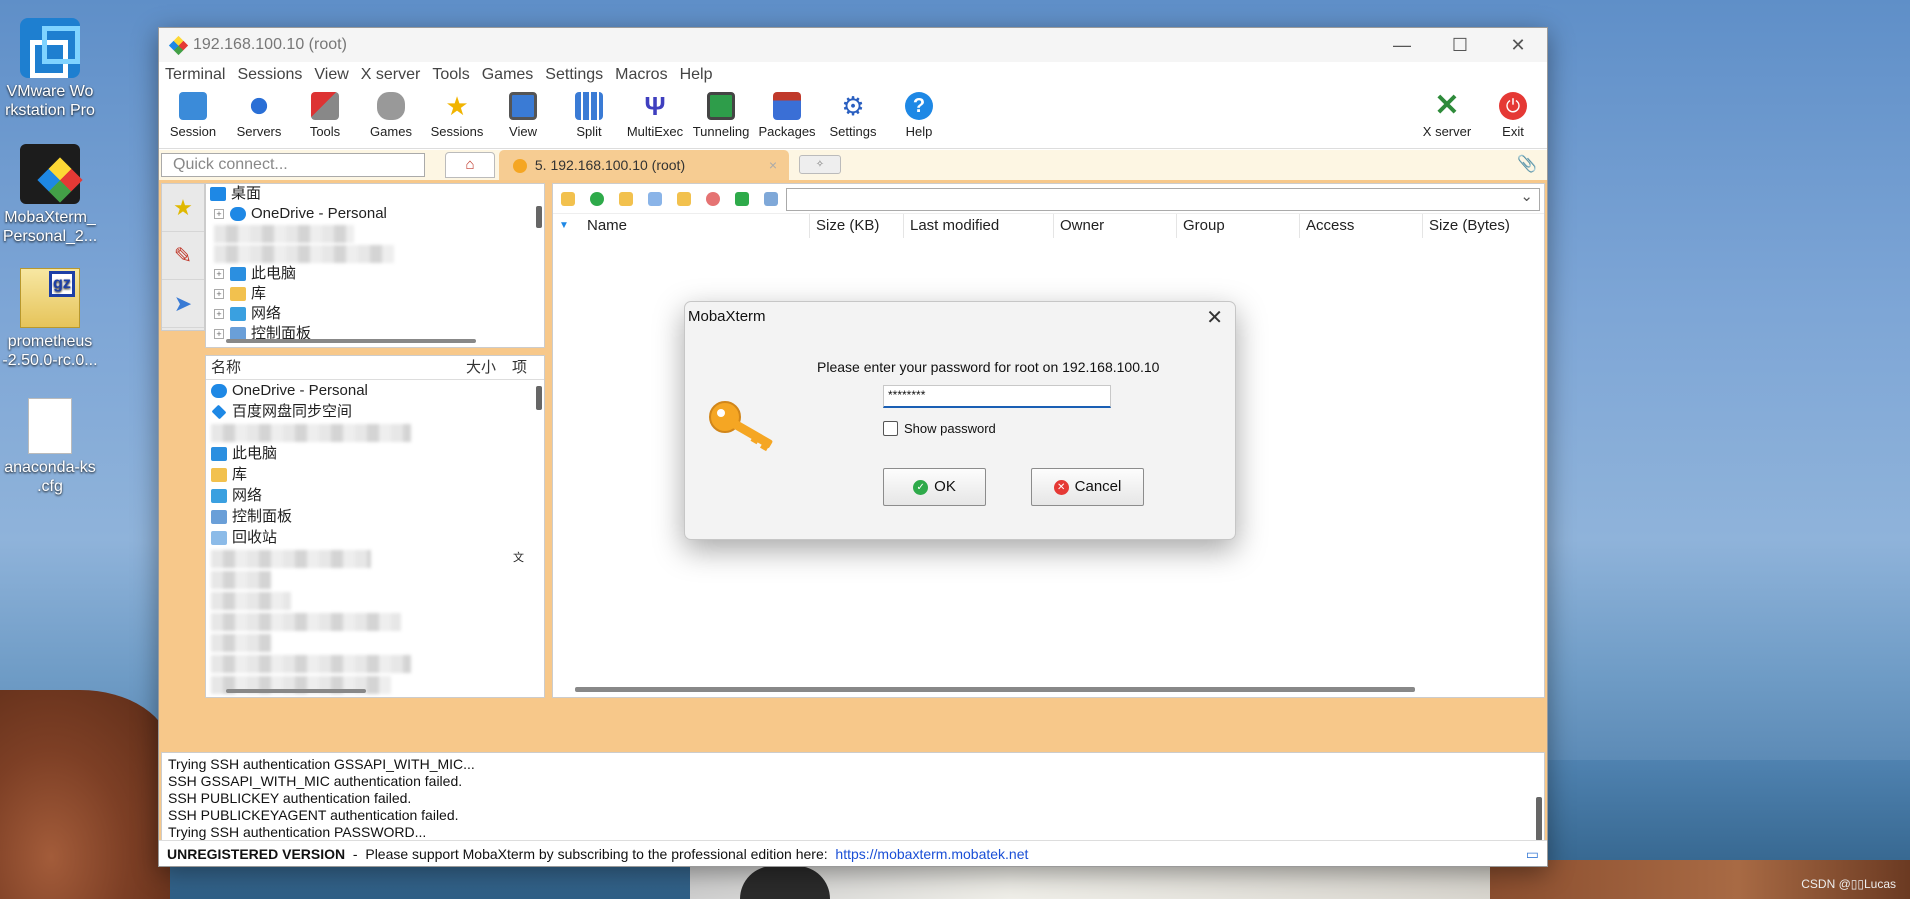  I want to click on cancel-button: ✕ Cancel, so click(1087, 487).